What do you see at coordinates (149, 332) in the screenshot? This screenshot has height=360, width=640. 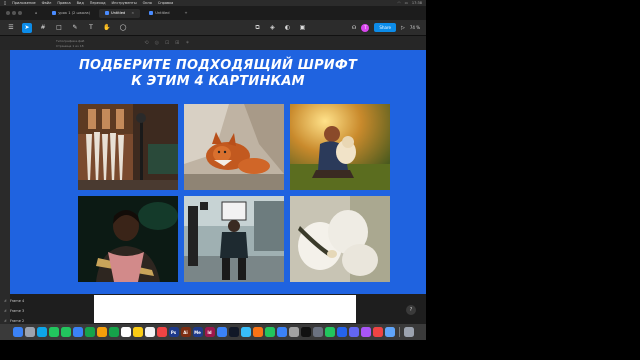 I see `reminders-icon` at bounding box center [149, 332].